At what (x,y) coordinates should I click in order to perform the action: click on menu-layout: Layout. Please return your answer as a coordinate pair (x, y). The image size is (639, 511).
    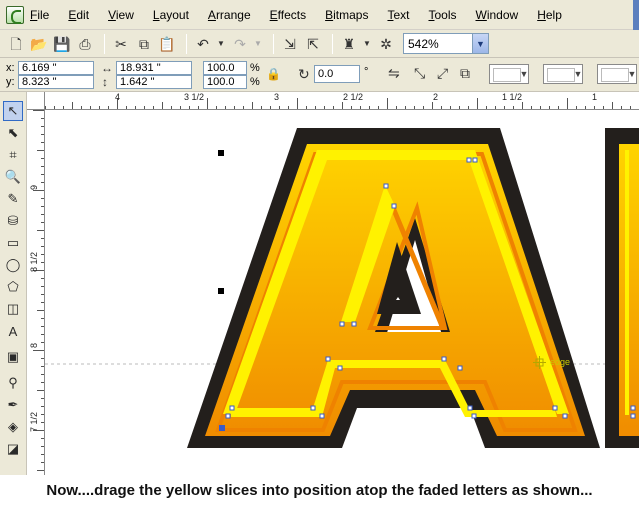
    Looking at the image, I should click on (171, 15).